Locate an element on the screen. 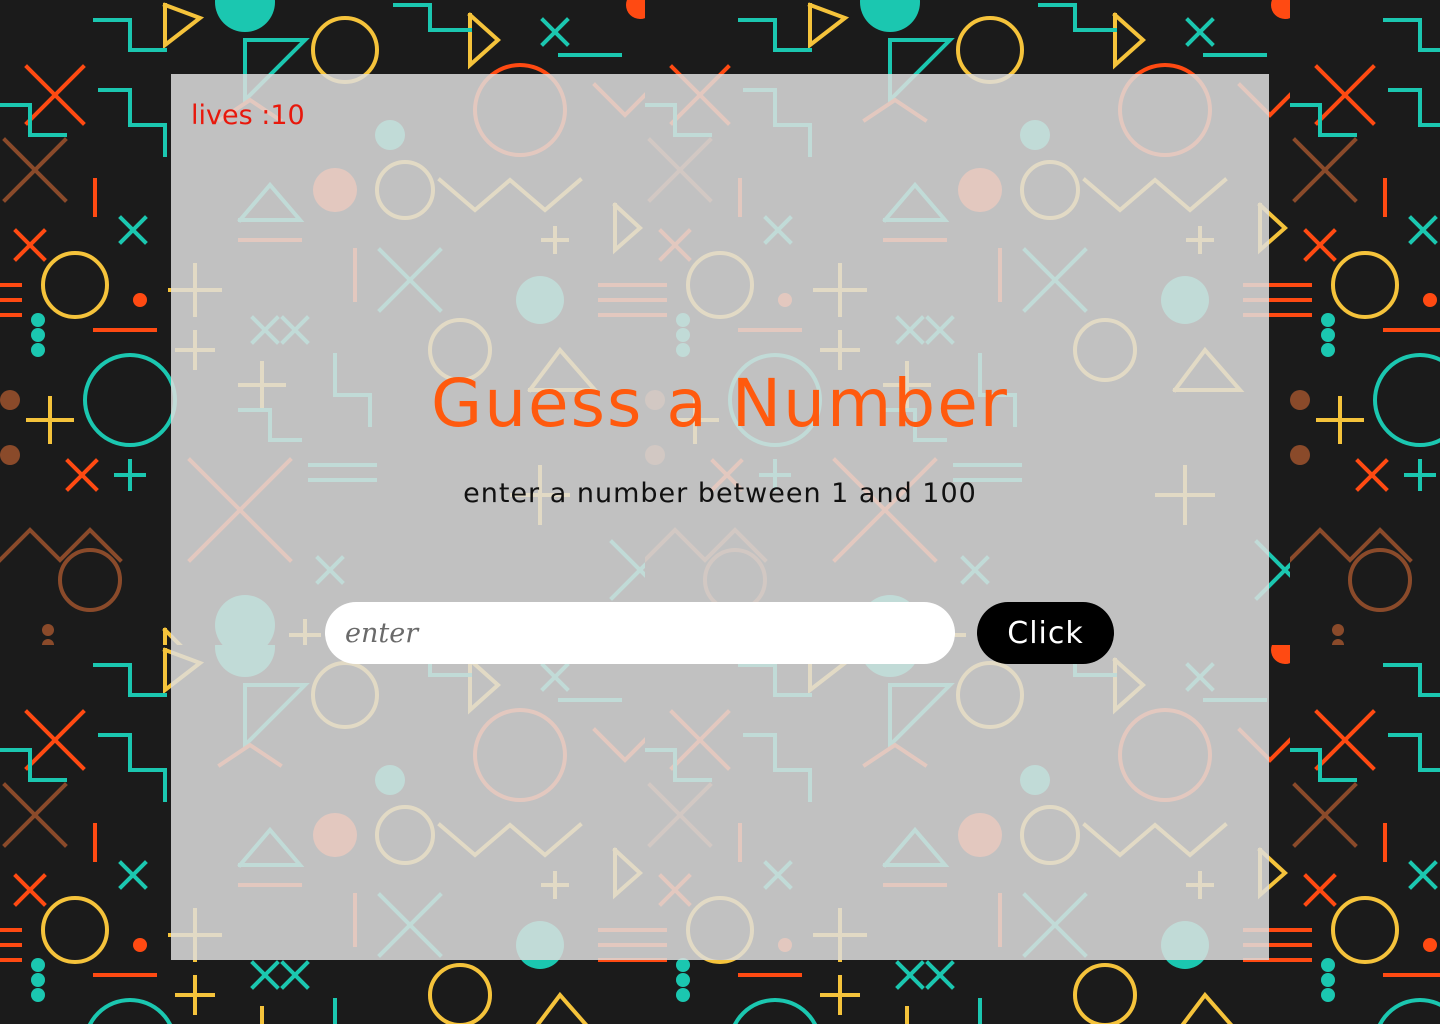 The image size is (1440, 1024). guess-input is located at coordinates (640, 633).